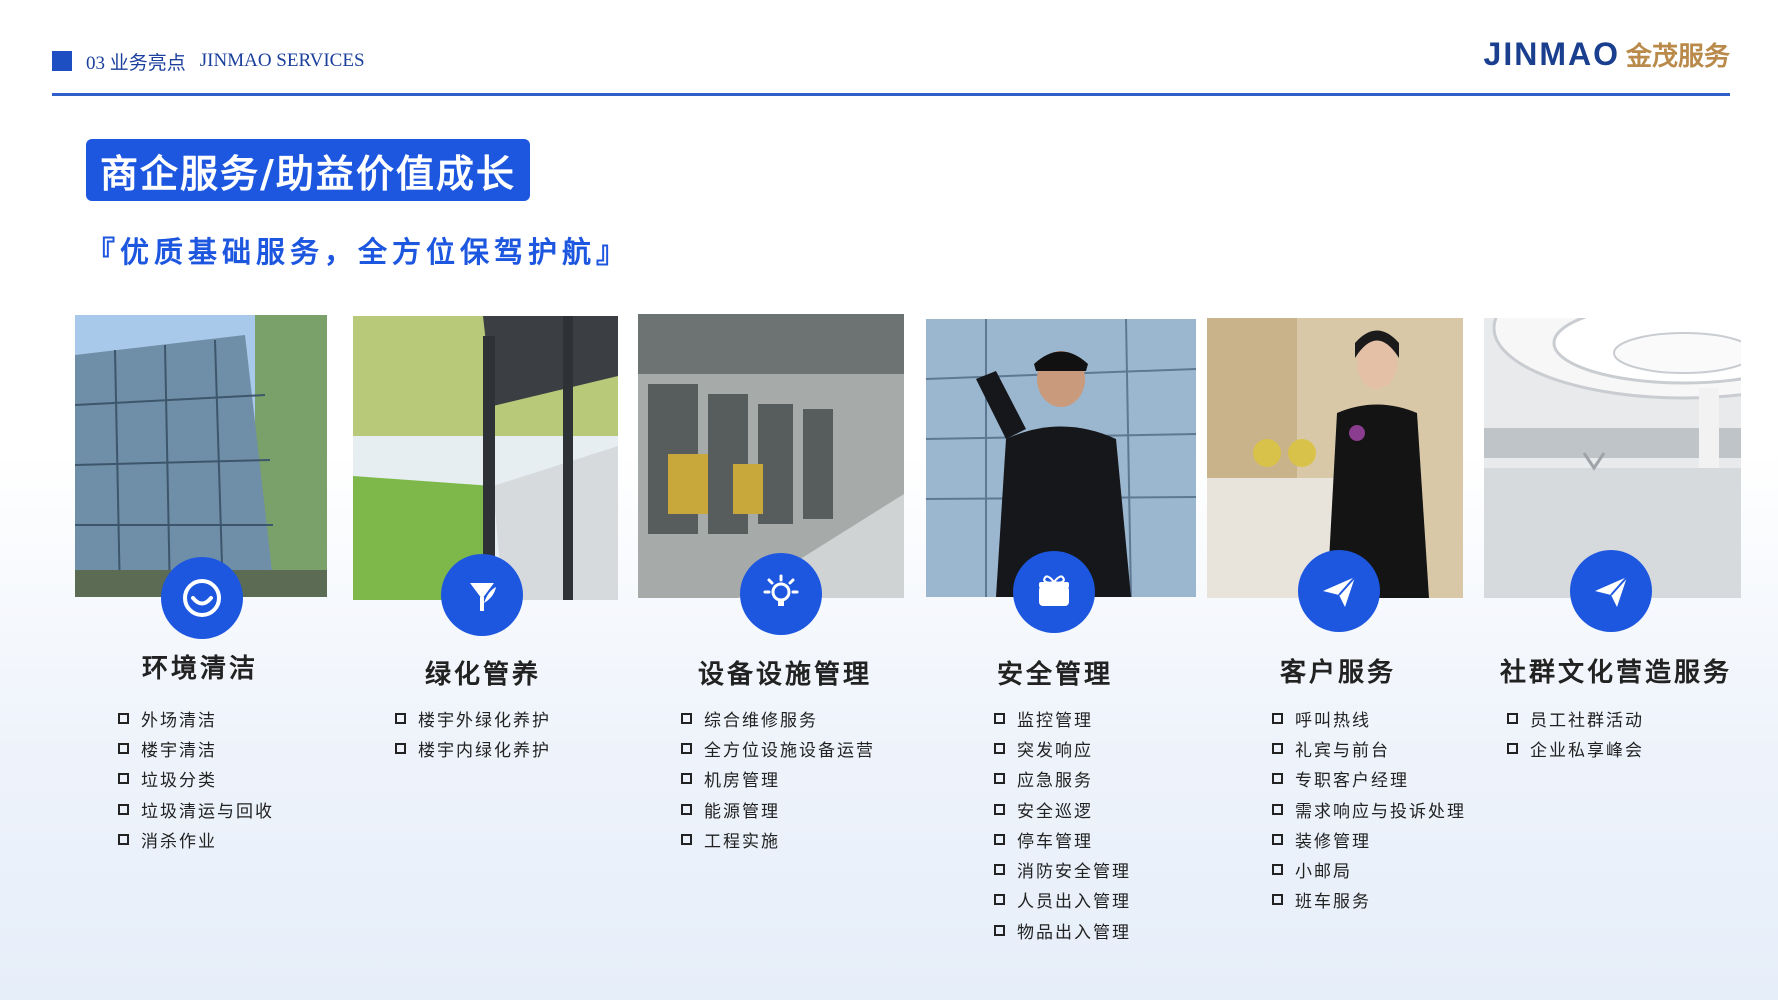  I want to click on logo-en: JINMAO, so click(1551, 54).